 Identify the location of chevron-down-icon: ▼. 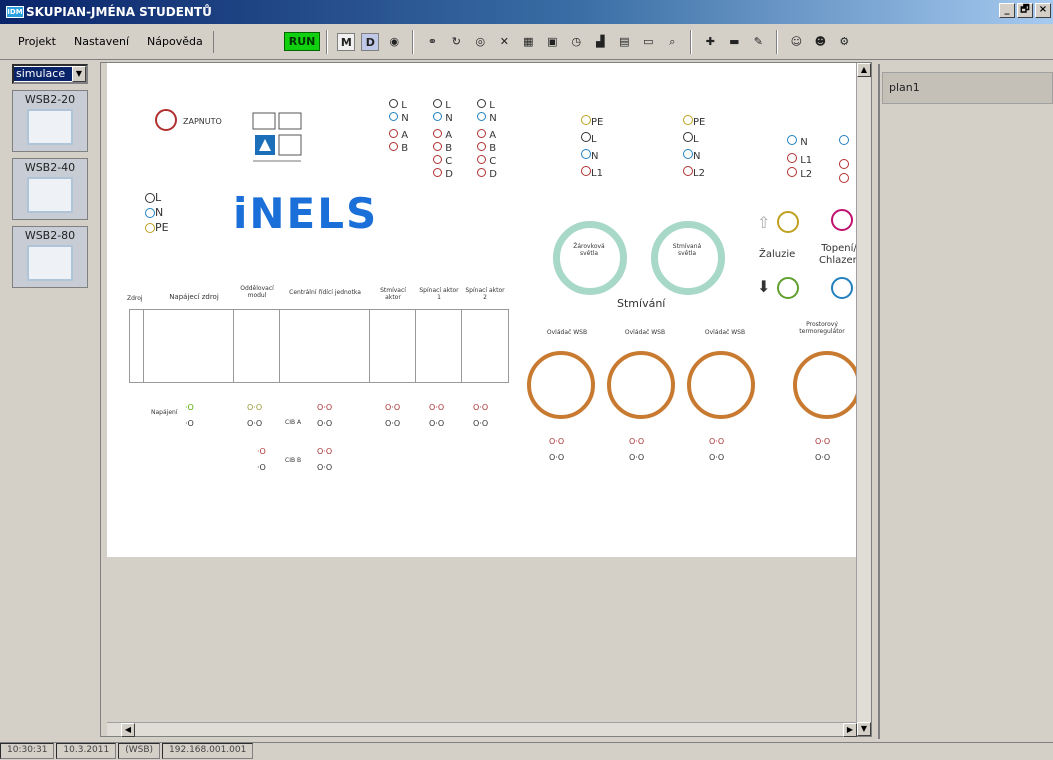
(79, 74).